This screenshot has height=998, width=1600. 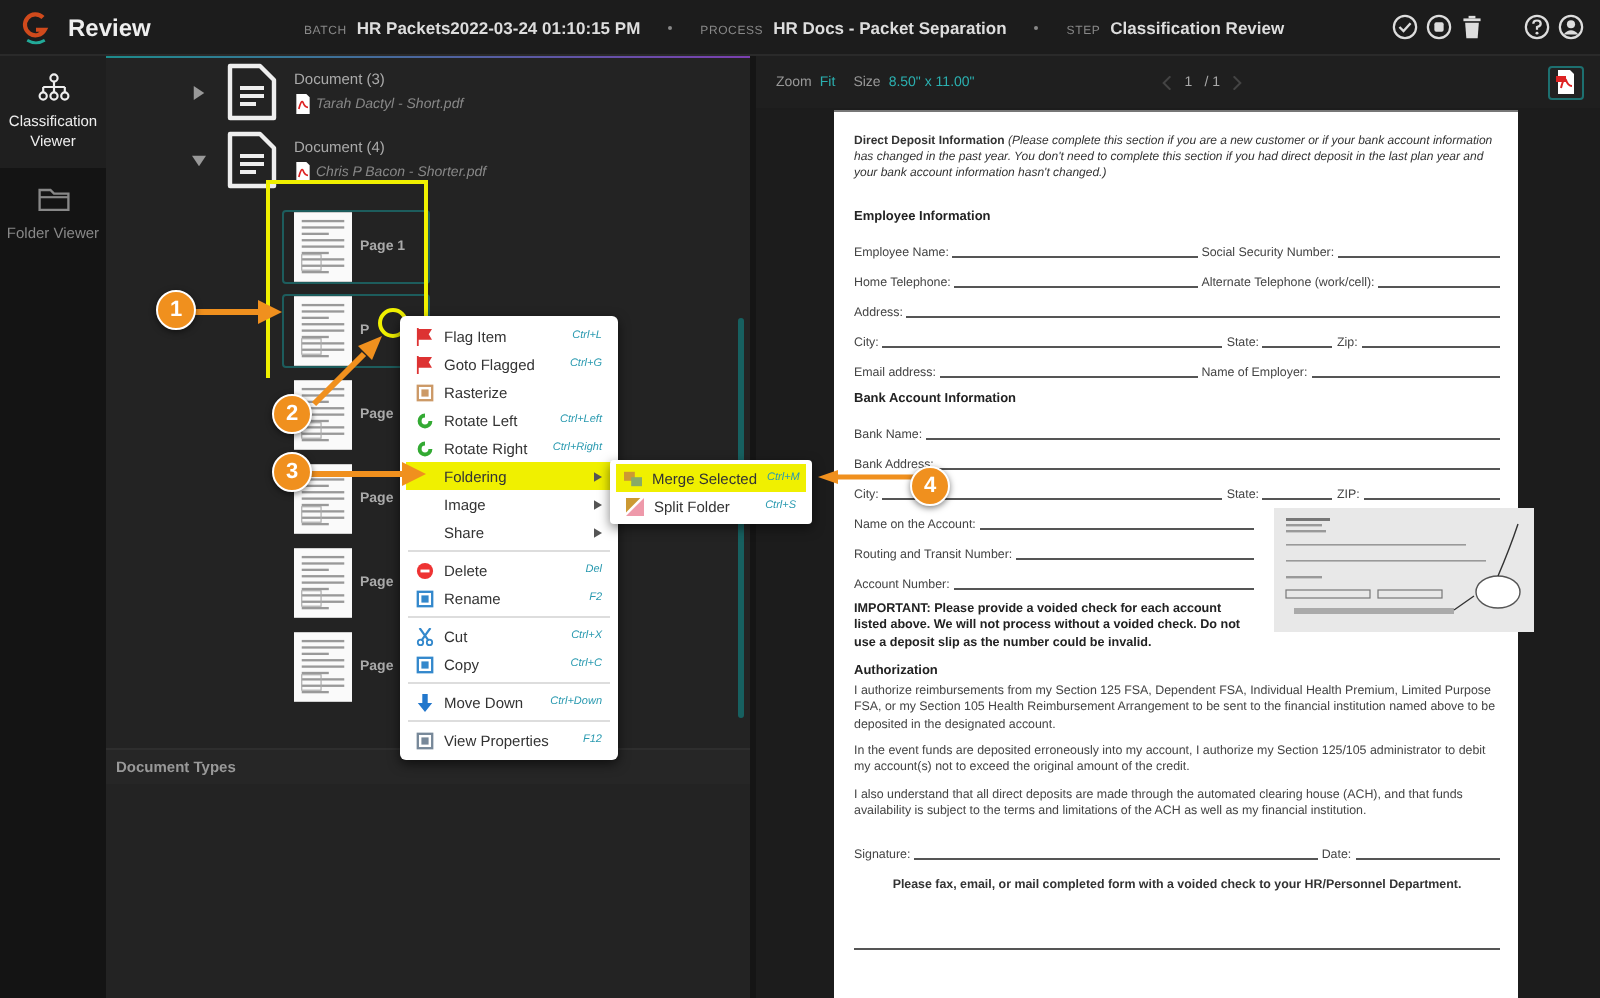 What do you see at coordinates (1405, 27) in the screenshot?
I see `check-icon` at bounding box center [1405, 27].